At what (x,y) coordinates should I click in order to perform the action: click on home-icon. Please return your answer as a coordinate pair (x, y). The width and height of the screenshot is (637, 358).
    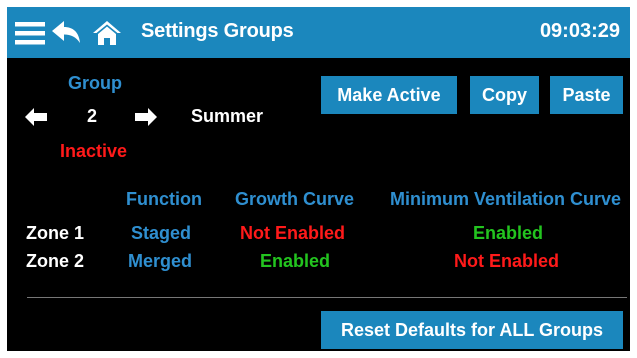
    Looking at the image, I should click on (107, 33).